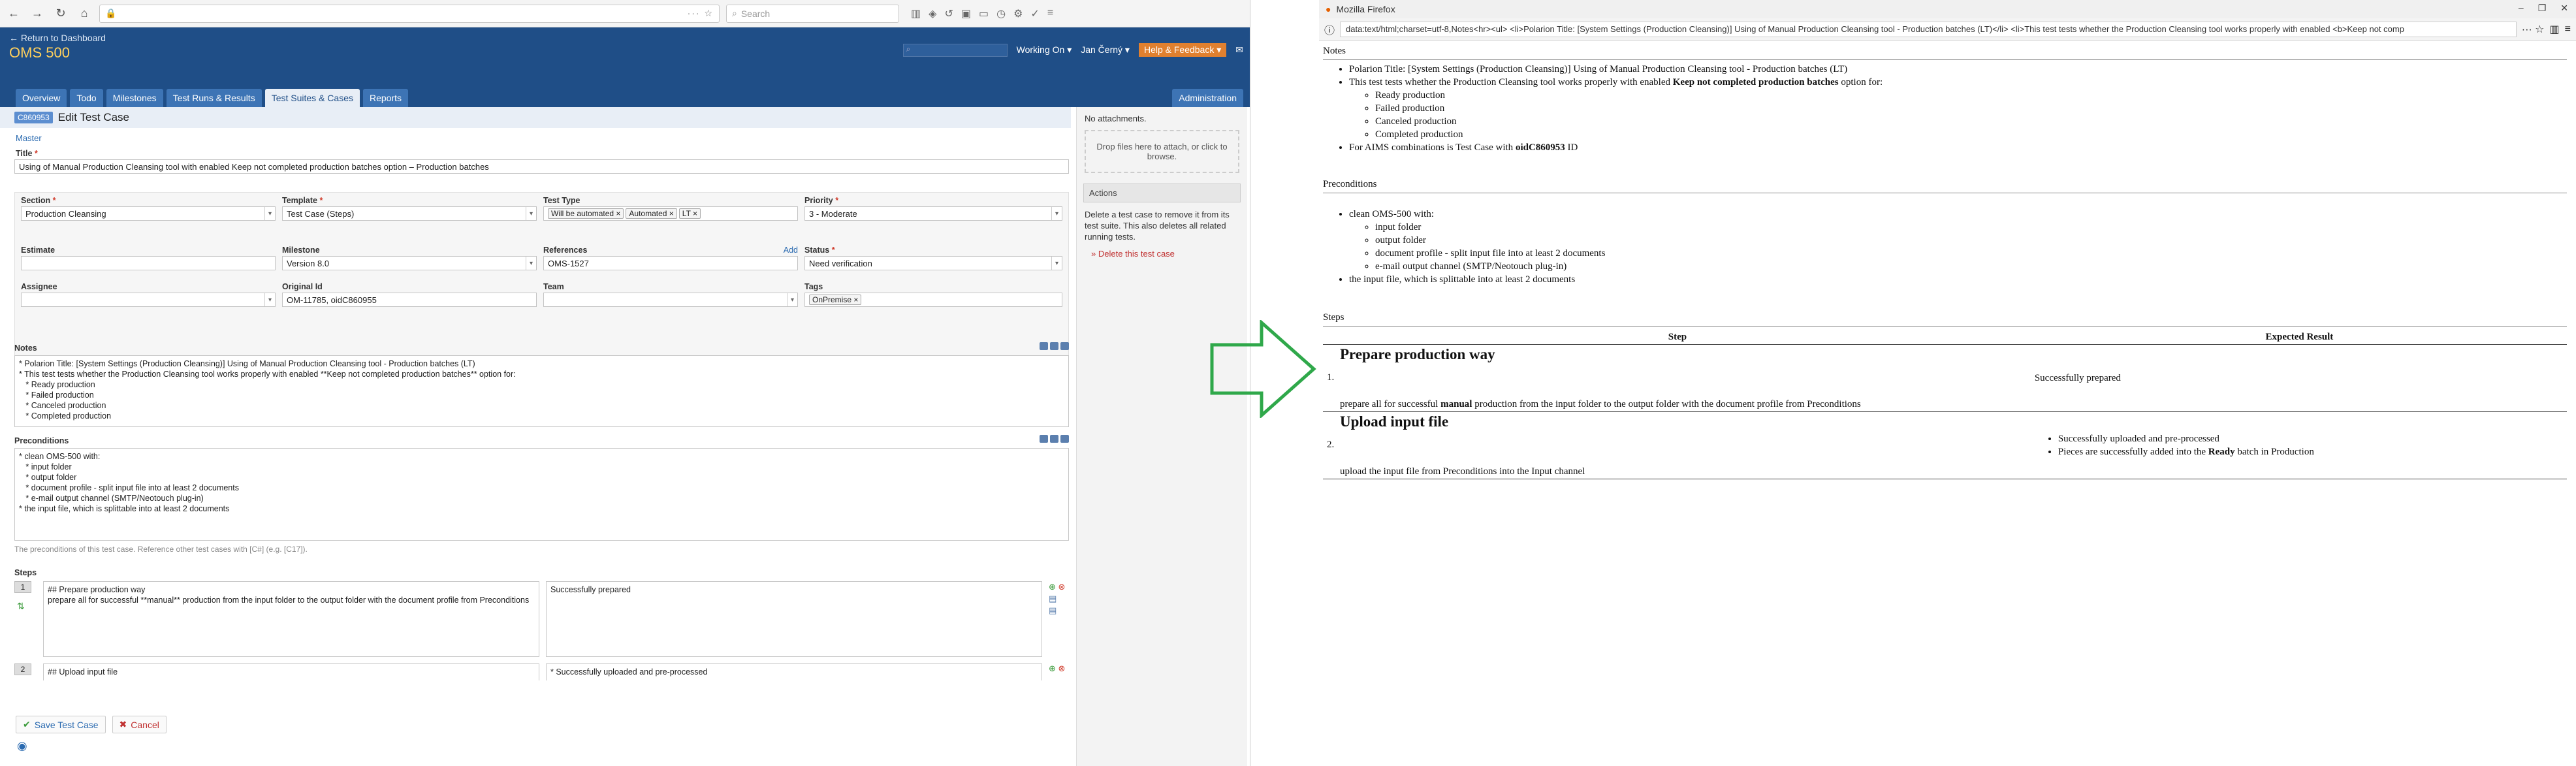 The image size is (2576, 766). What do you see at coordinates (671, 300) in the screenshot?
I see `team-select: ▾` at bounding box center [671, 300].